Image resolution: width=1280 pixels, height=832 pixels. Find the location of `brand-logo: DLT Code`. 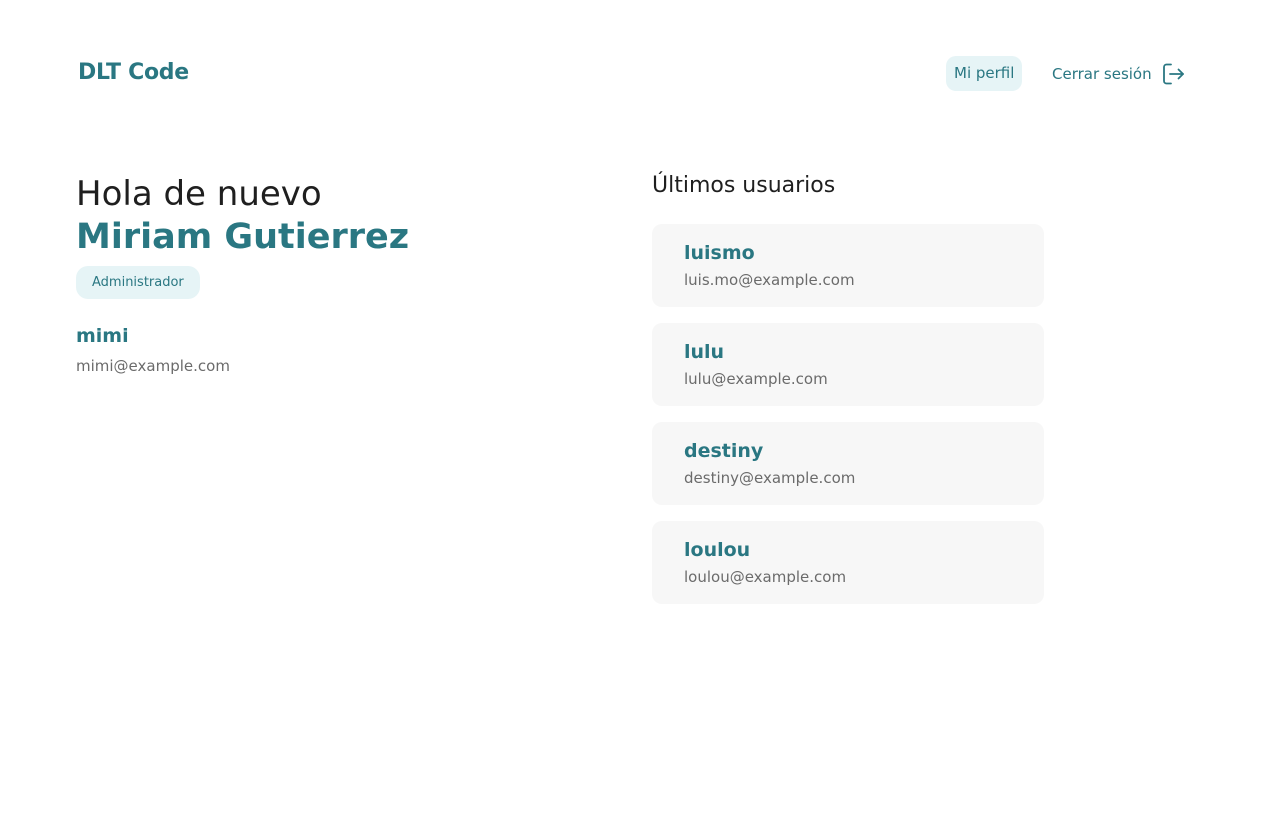

brand-logo: DLT Code is located at coordinates (133, 73).